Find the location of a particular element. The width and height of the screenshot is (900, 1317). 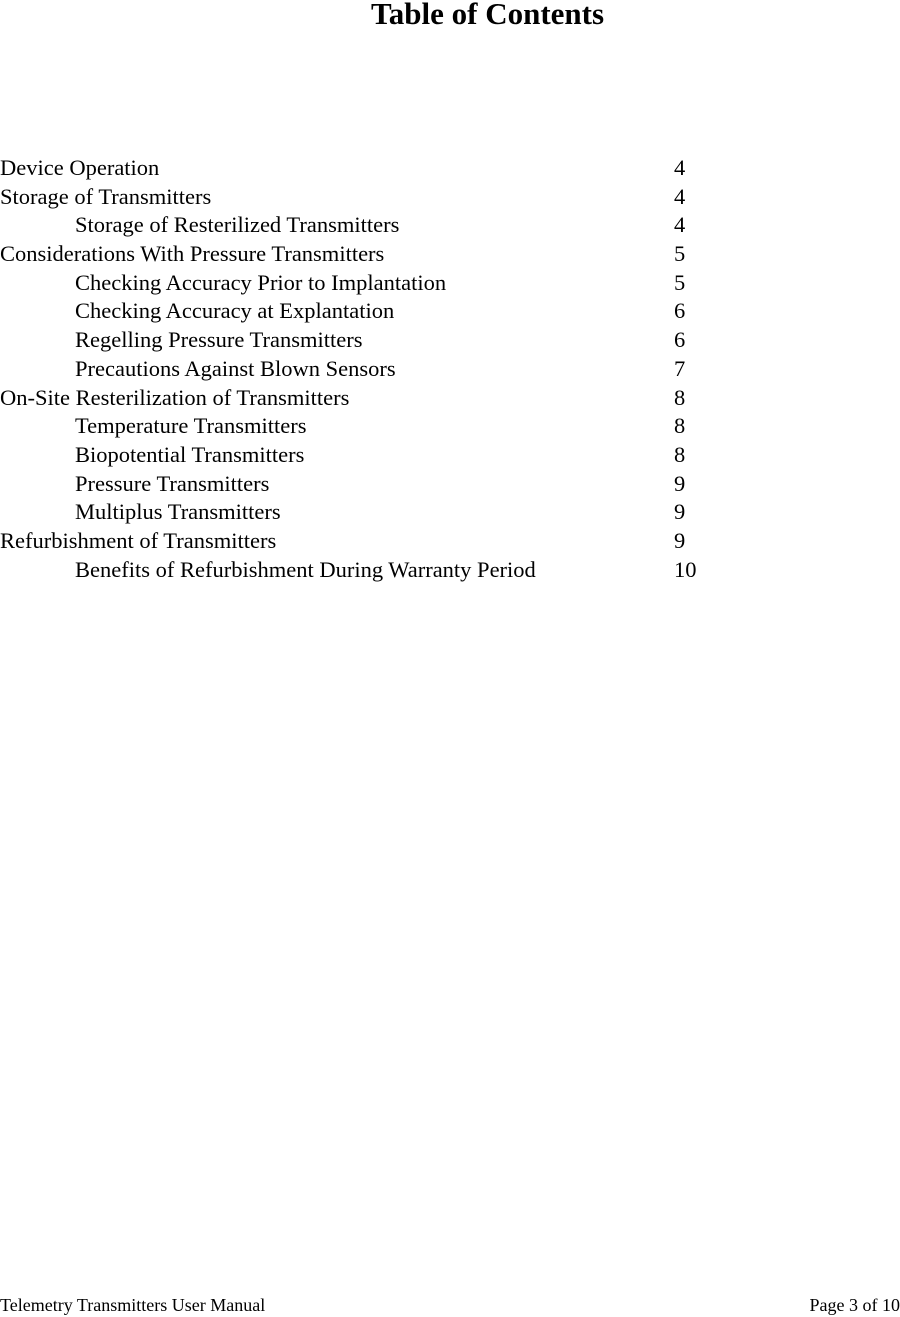

toc-entry-page: 7 is located at coordinates (680, 368).